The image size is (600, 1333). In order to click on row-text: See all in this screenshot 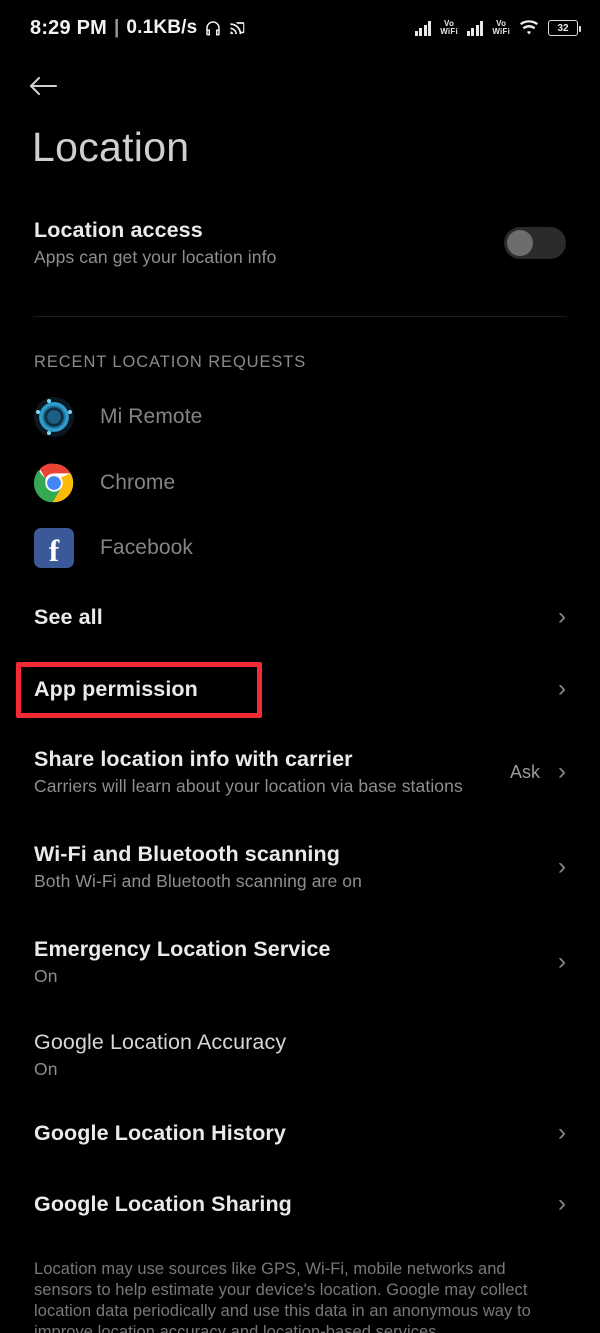, I will do `click(293, 617)`.